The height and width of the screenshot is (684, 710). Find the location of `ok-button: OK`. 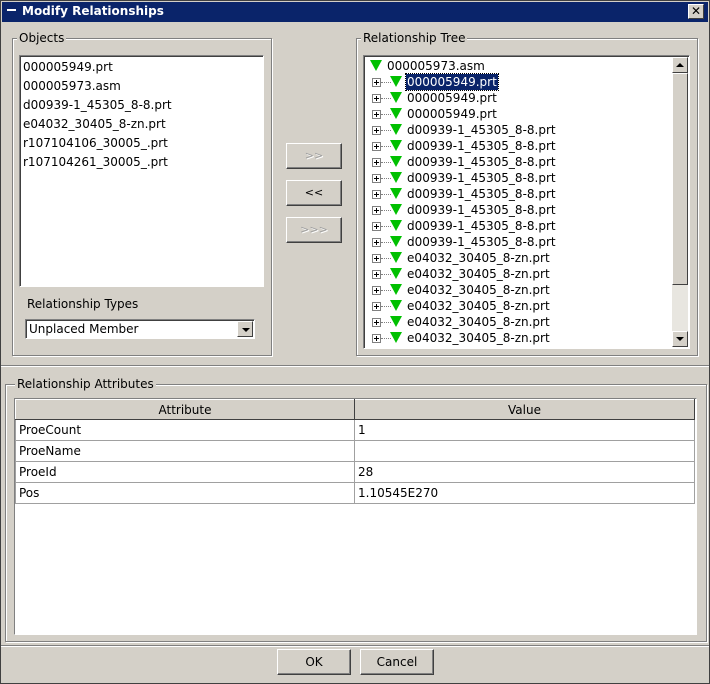

ok-button: OK is located at coordinates (314, 662).